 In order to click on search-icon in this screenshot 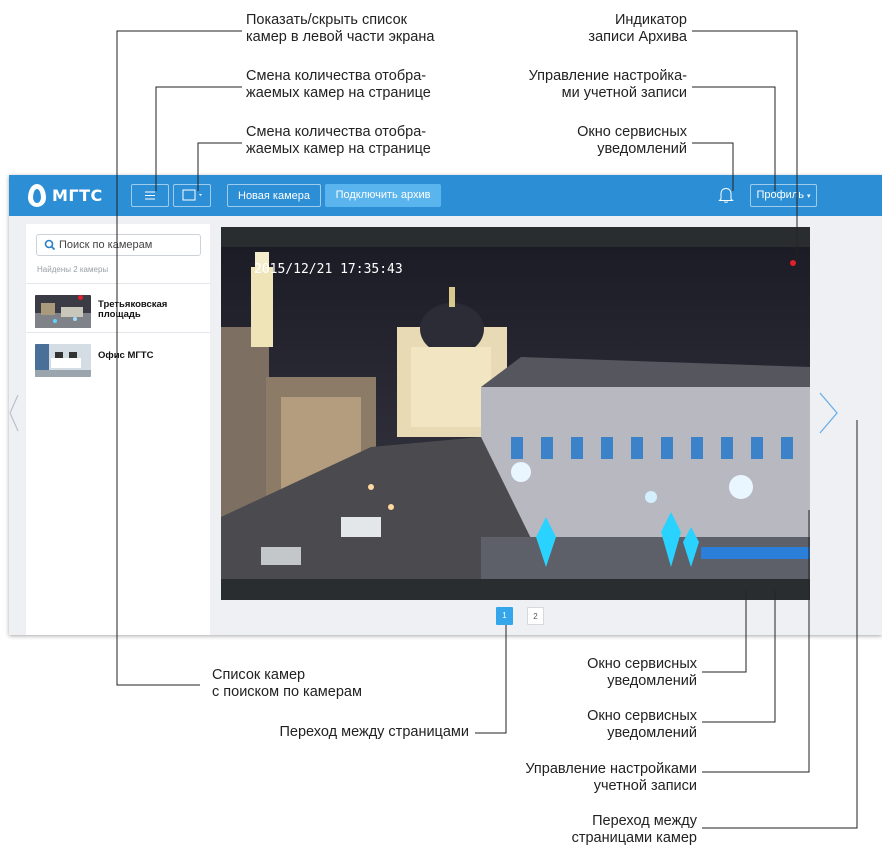, I will do `click(50, 245)`.